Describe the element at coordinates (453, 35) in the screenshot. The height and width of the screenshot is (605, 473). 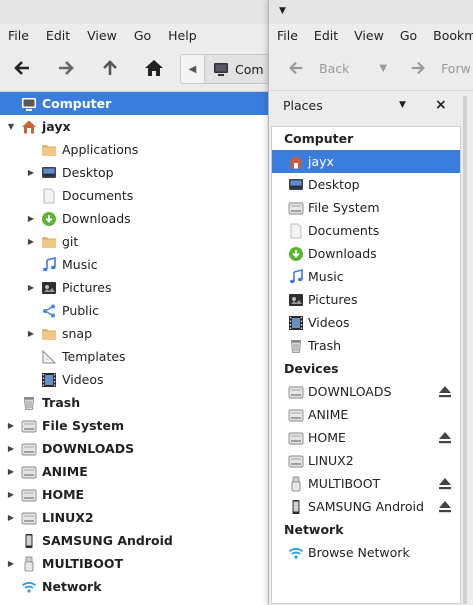
I see `menu-item: Bookmar` at that location.